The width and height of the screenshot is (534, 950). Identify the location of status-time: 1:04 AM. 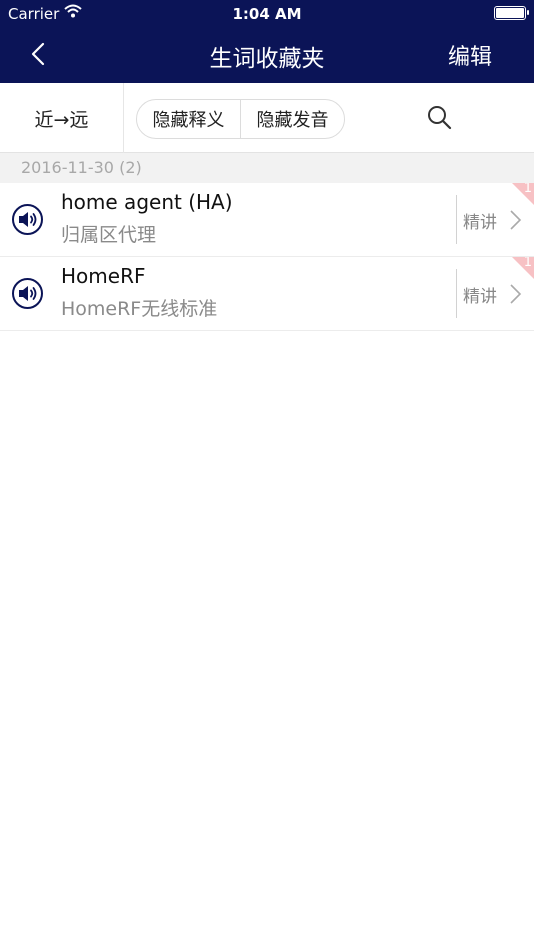
(267, 14).